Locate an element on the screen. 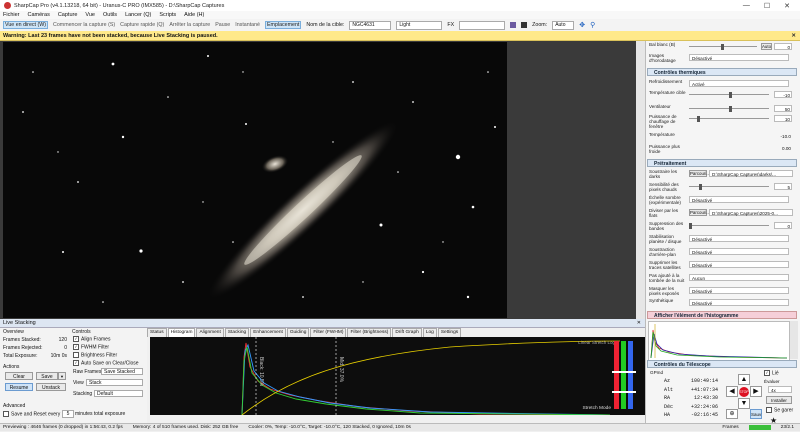  close-button: ✕ is located at coordinates (787, 6).